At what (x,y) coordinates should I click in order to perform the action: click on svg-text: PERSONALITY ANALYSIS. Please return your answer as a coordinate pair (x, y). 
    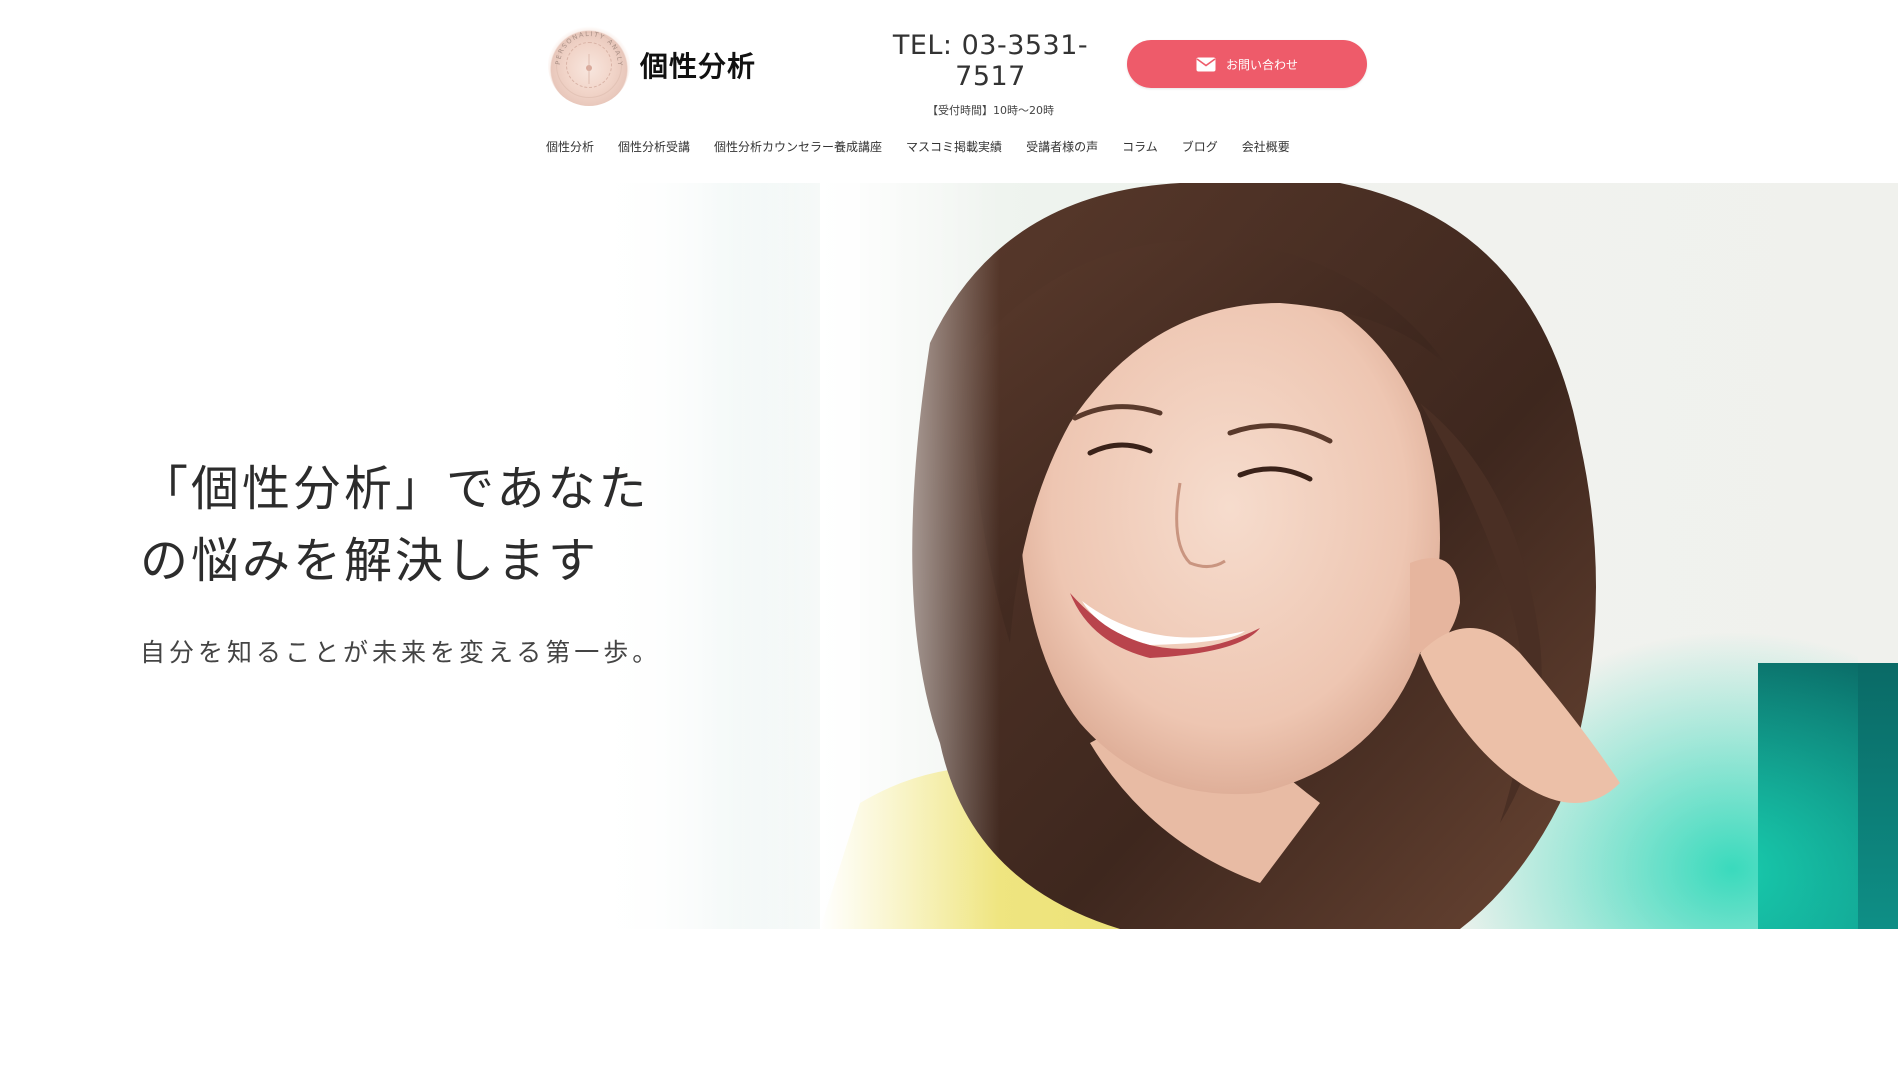
    Looking at the image, I should click on (586, 45).